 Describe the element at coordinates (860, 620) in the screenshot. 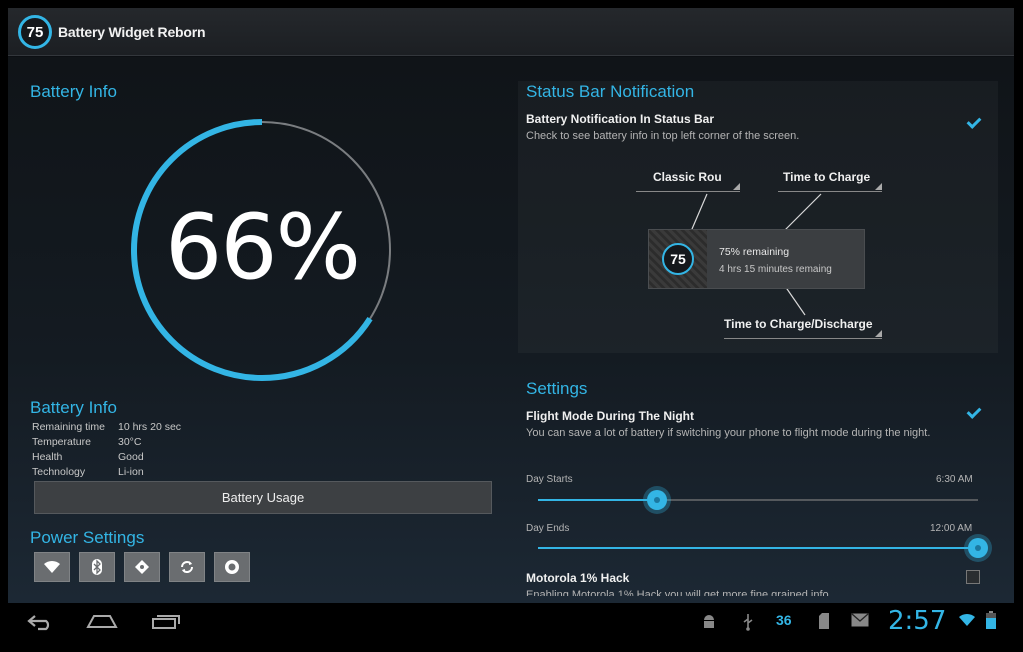

I see `mail-icon` at that location.